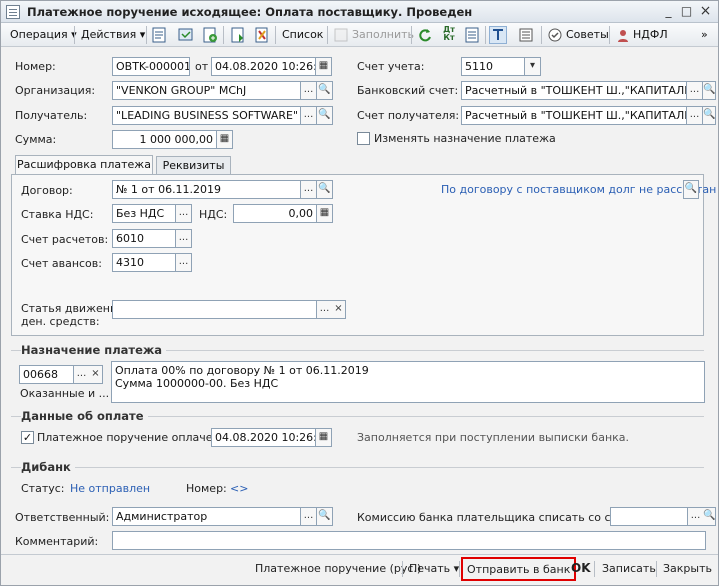 The image size is (719, 586). I want to click on change-purpose-checkbox, so click(363, 138).